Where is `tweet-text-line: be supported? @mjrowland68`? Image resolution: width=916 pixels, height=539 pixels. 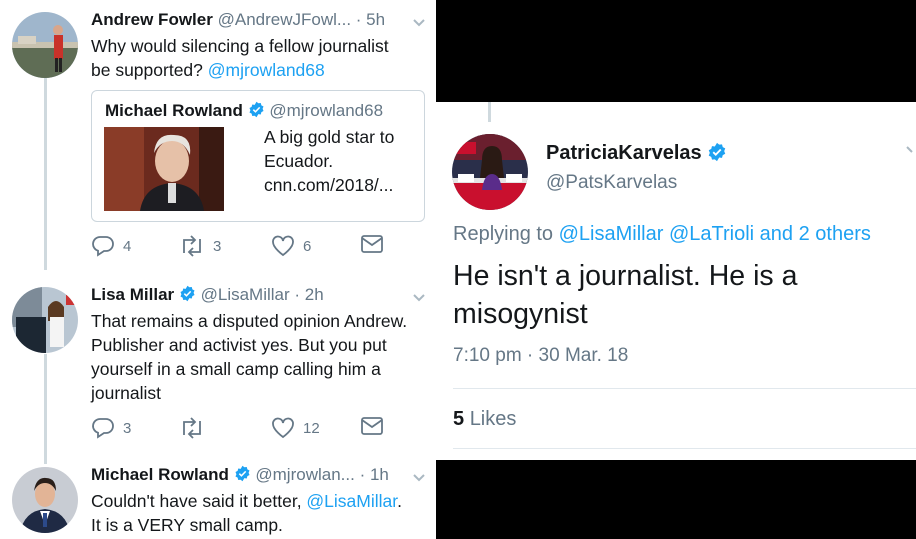
tweet-text-line: be supported? @mjrowland68 is located at coordinates (256, 70).